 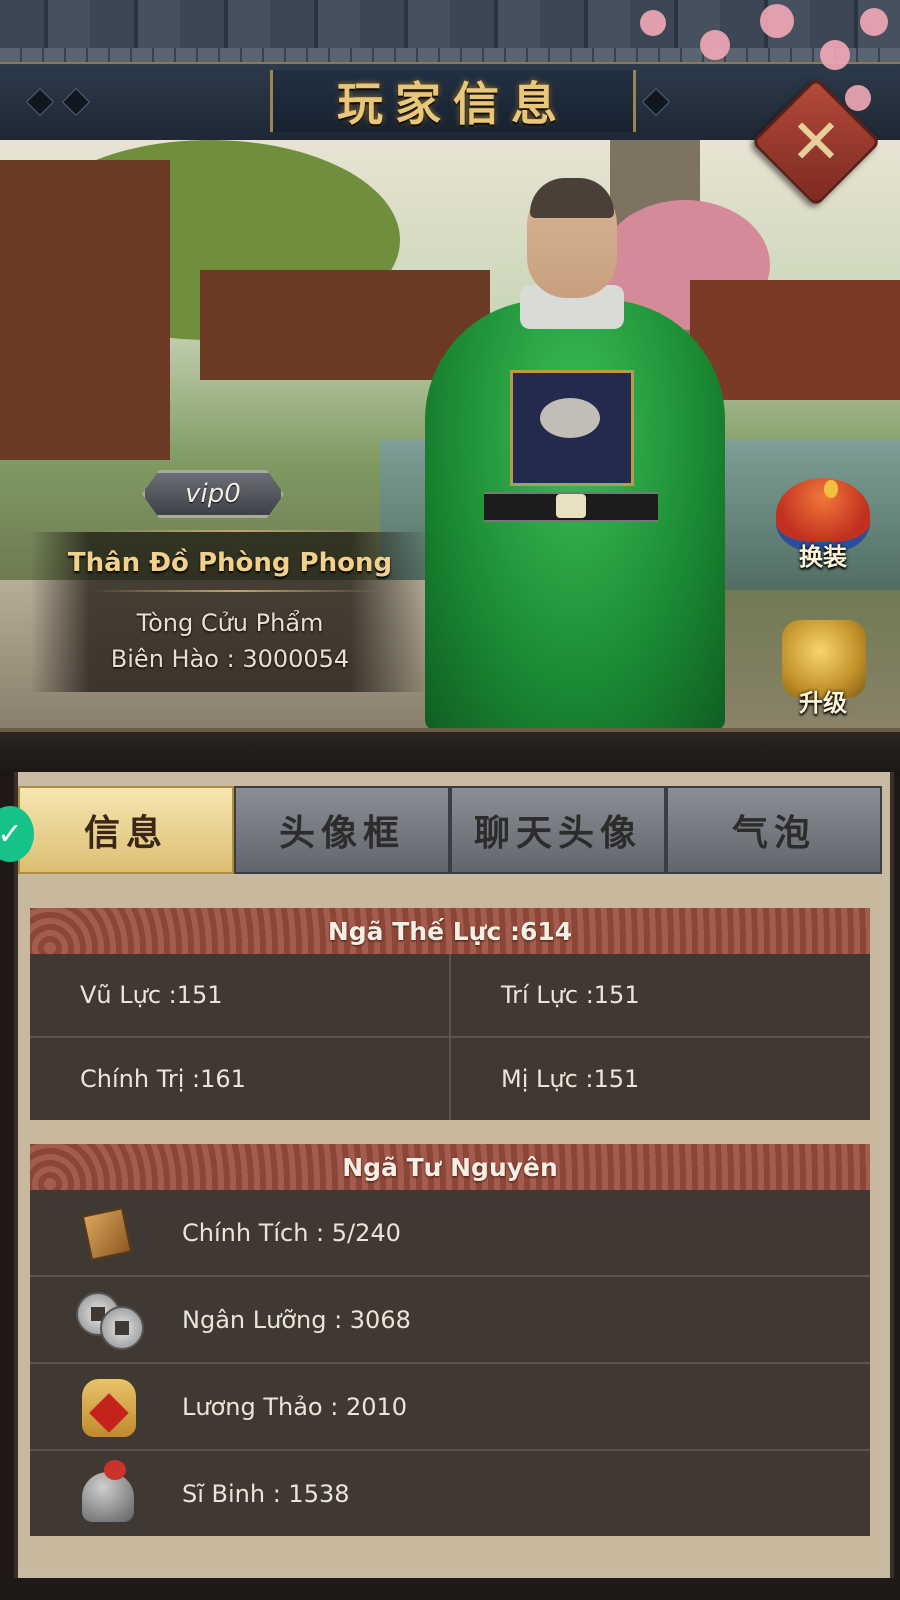 I want to click on resource-silver: Ngân Lưỡng : 3068, so click(x=296, y=1319).